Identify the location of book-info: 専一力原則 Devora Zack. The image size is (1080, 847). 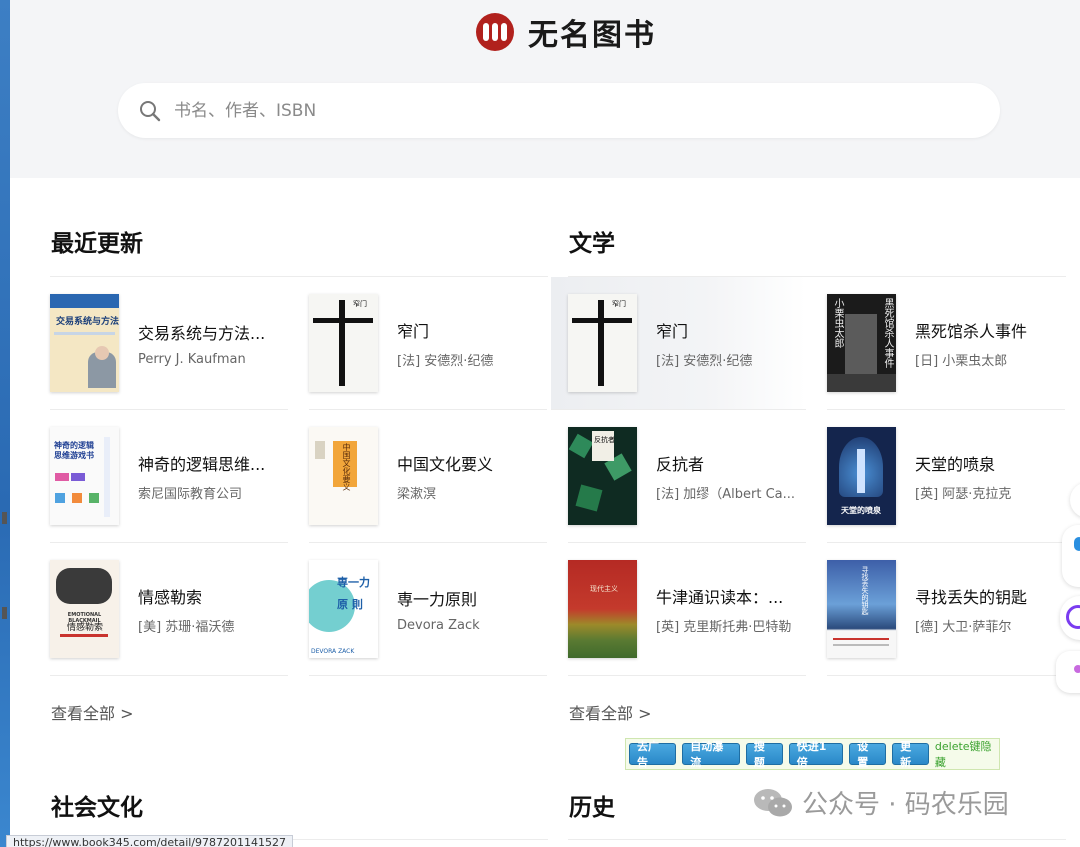
(472, 609).